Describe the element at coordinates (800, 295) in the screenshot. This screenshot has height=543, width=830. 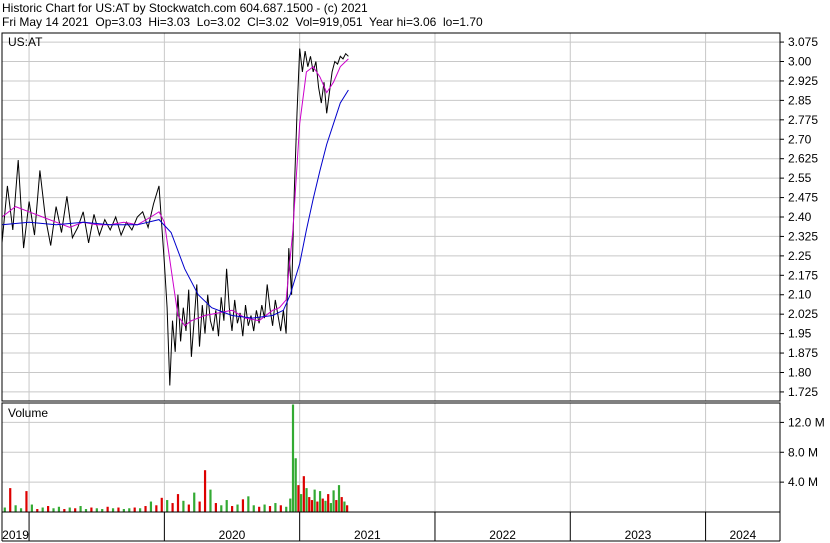
I see `price-tick-label: 2.10` at that location.